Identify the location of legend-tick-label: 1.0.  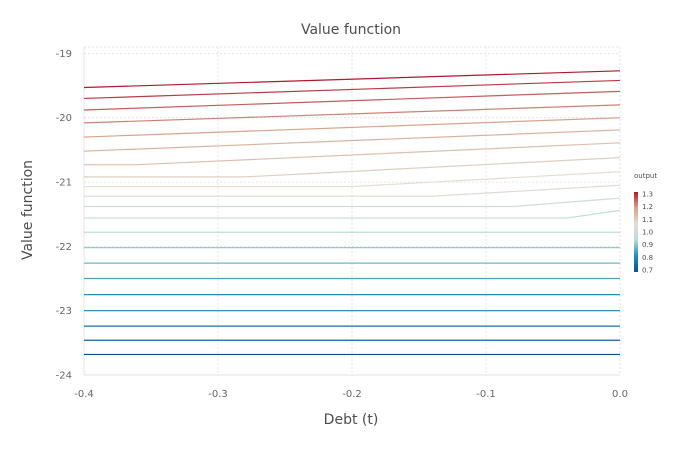
(647, 233).